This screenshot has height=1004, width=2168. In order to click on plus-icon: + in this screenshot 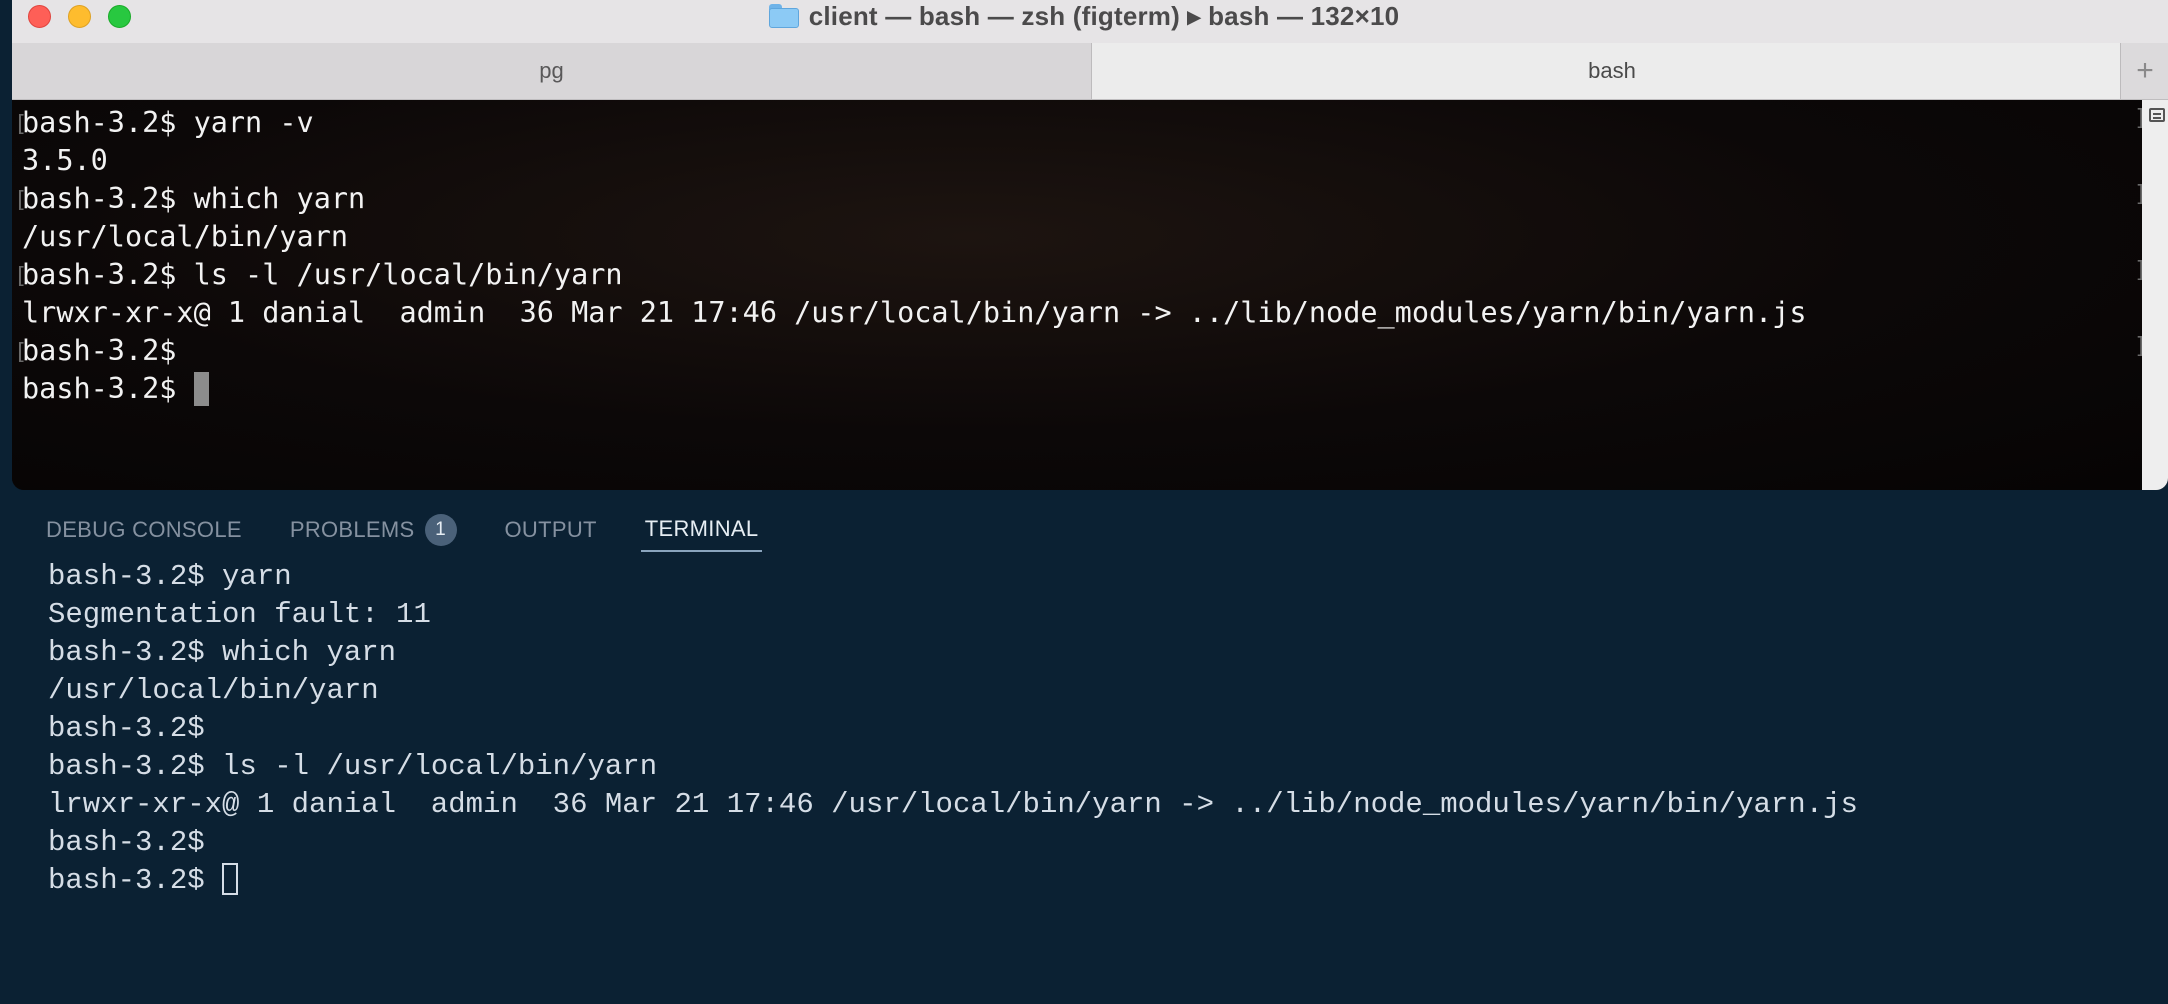, I will do `click(2145, 70)`.